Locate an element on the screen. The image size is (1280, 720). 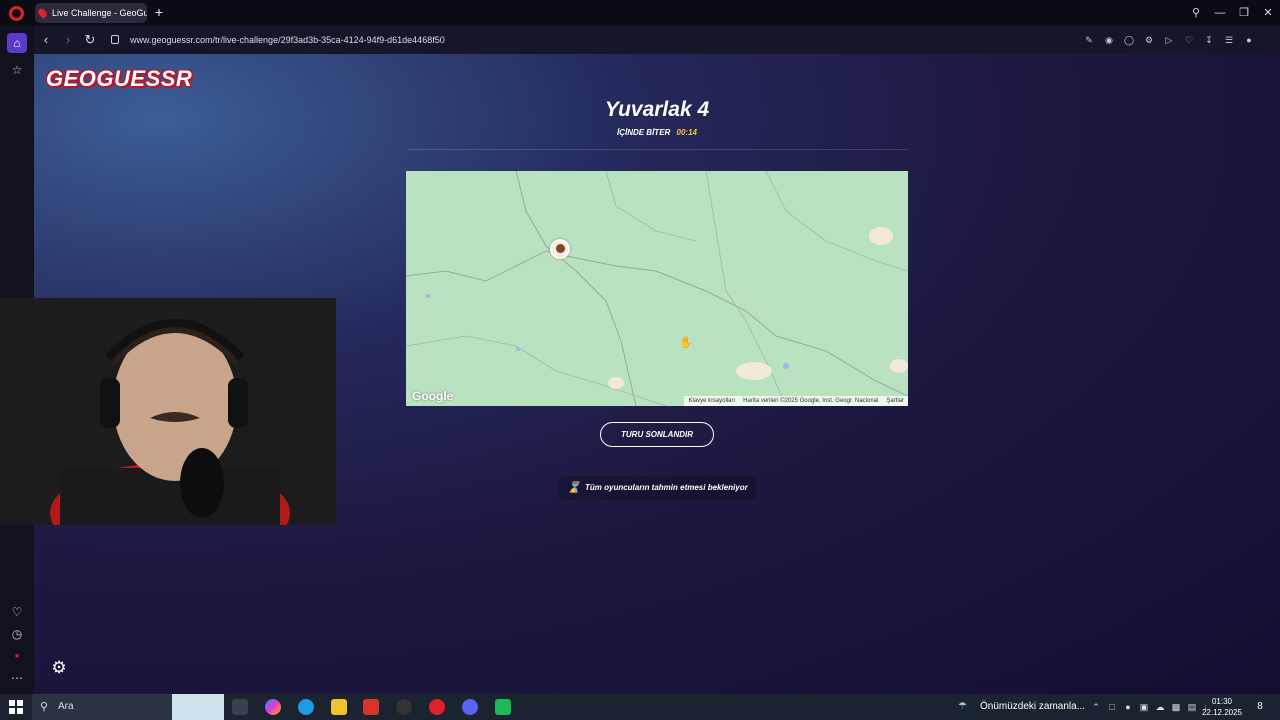
clock-time: 01:30 is located at coordinates (1222, 701).